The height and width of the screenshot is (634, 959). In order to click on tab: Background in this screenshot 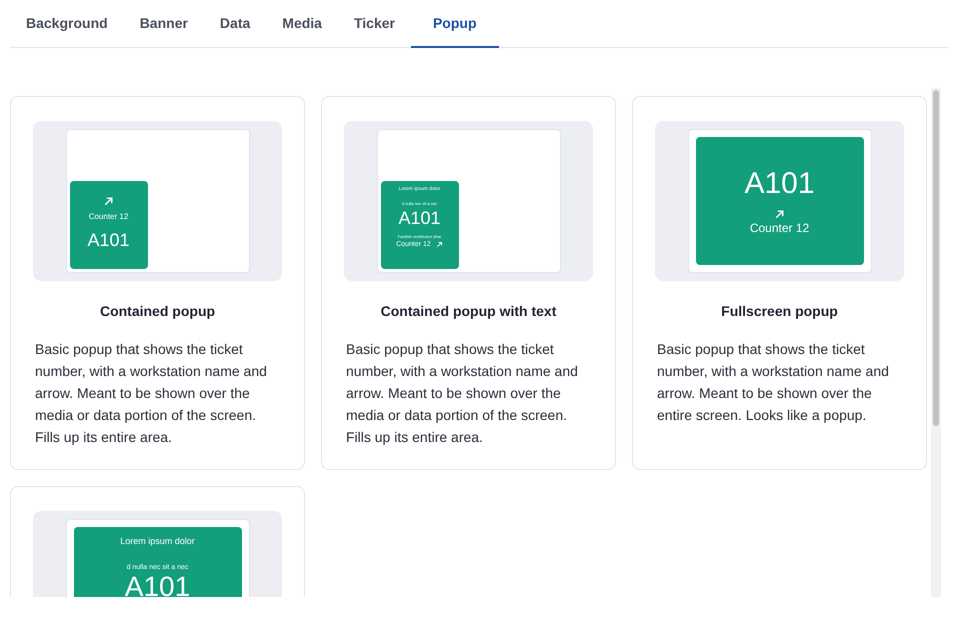, I will do `click(67, 23)`.